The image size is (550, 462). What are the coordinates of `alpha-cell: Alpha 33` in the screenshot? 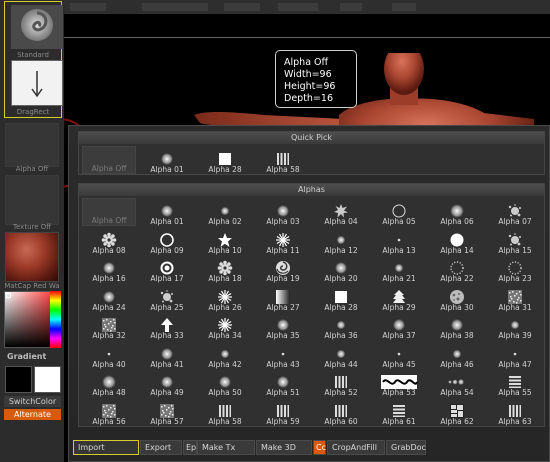 It's located at (167, 326).